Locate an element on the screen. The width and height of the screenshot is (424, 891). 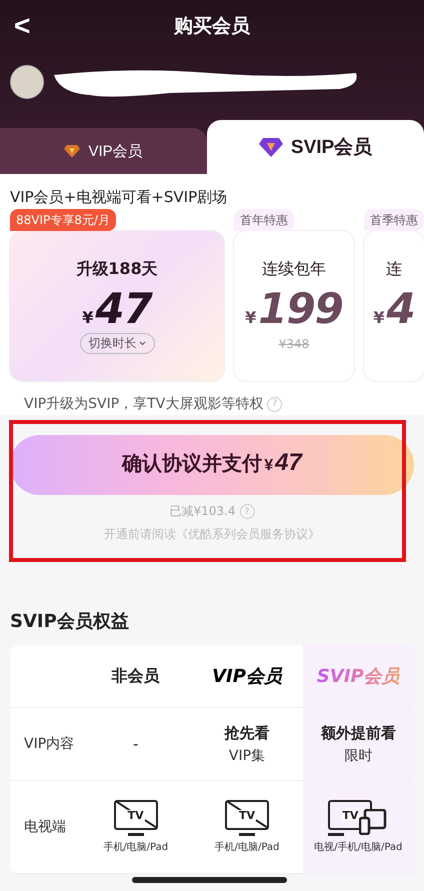
cell-subtext: VIP集 is located at coordinates (247, 755).